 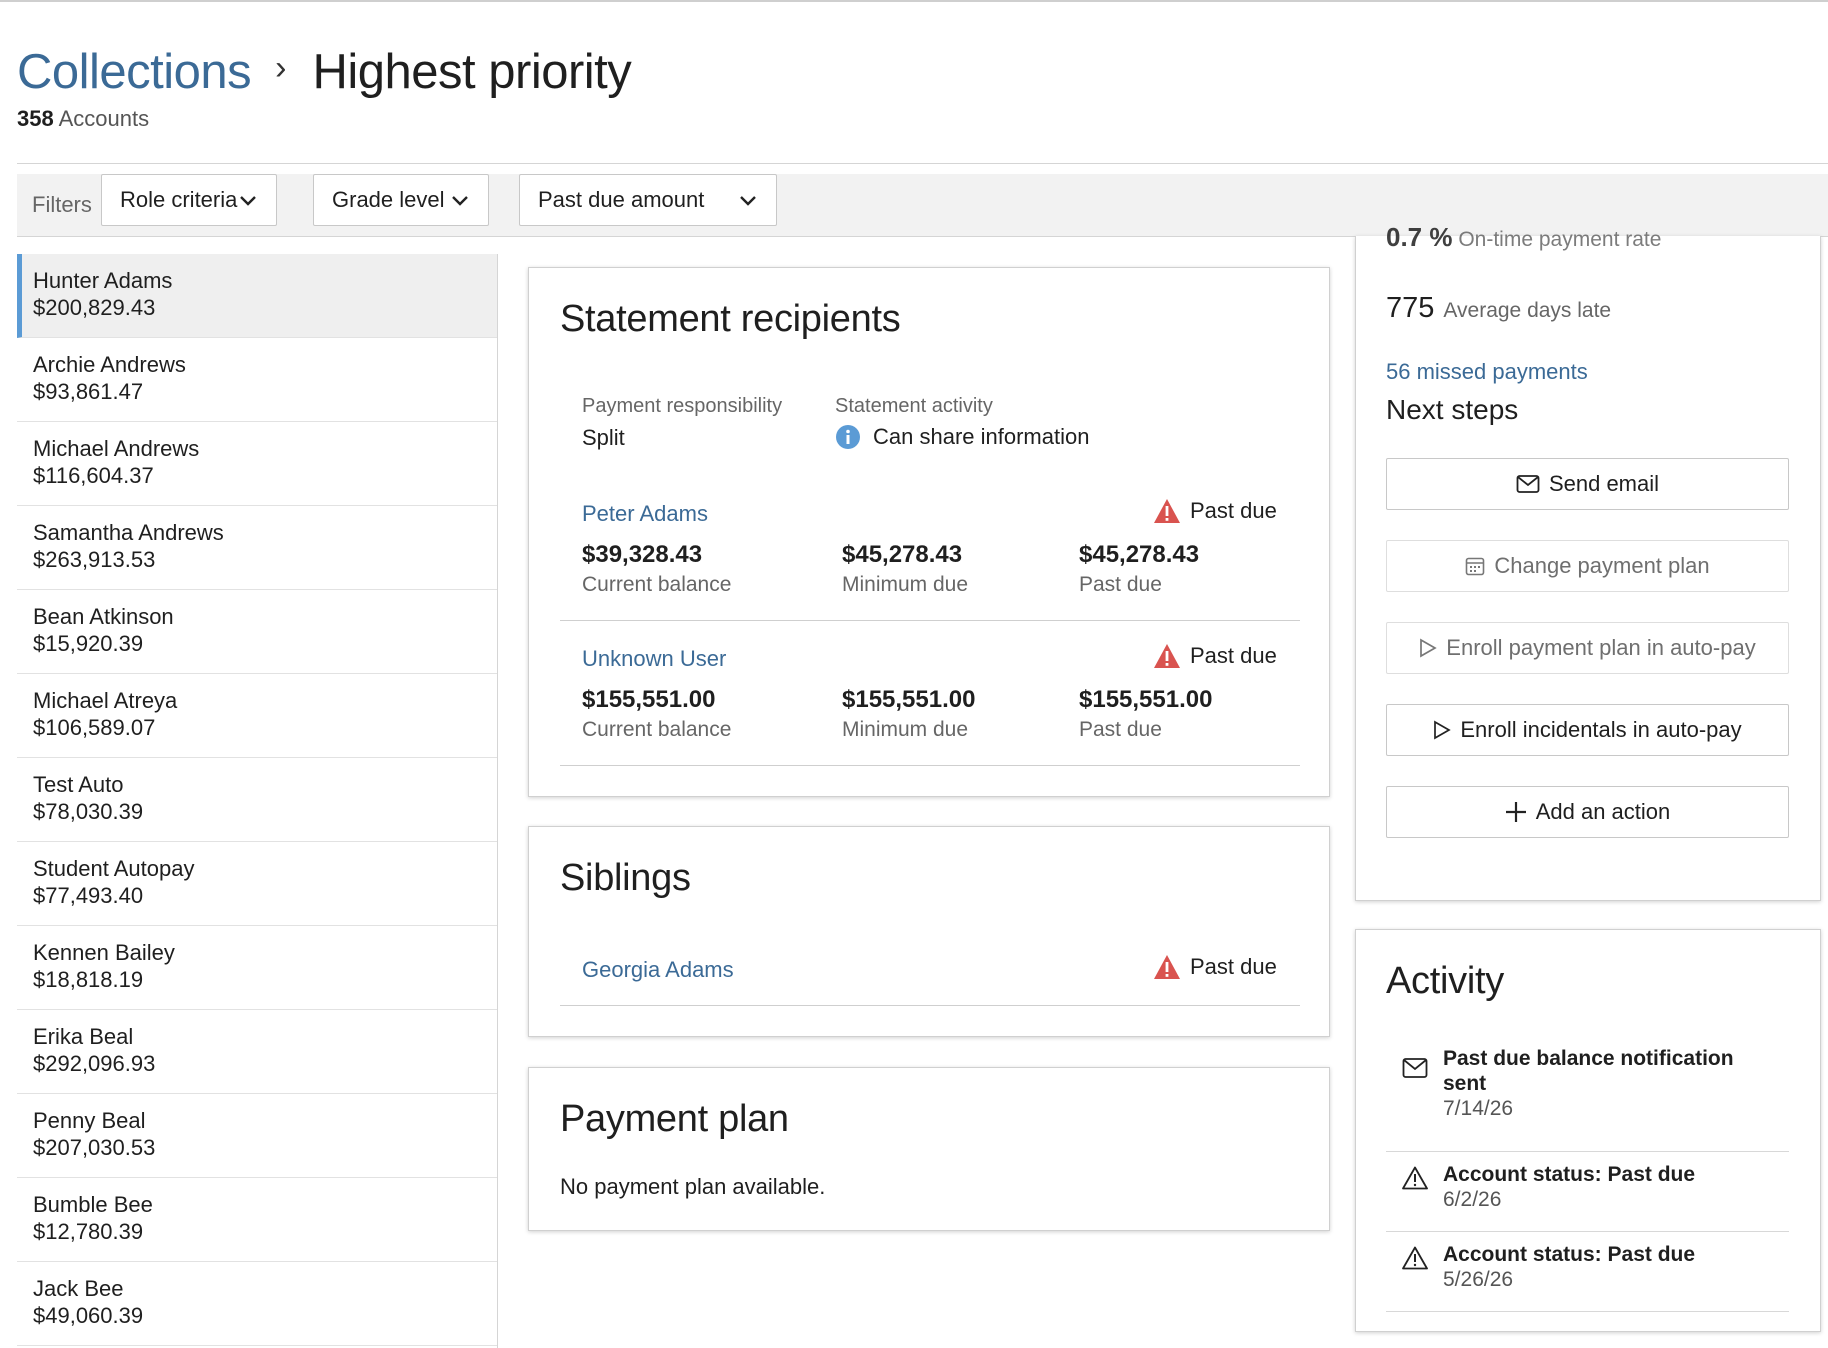 What do you see at coordinates (94, 1147) in the screenshot?
I see `account-amount: $207,030.53` at bounding box center [94, 1147].